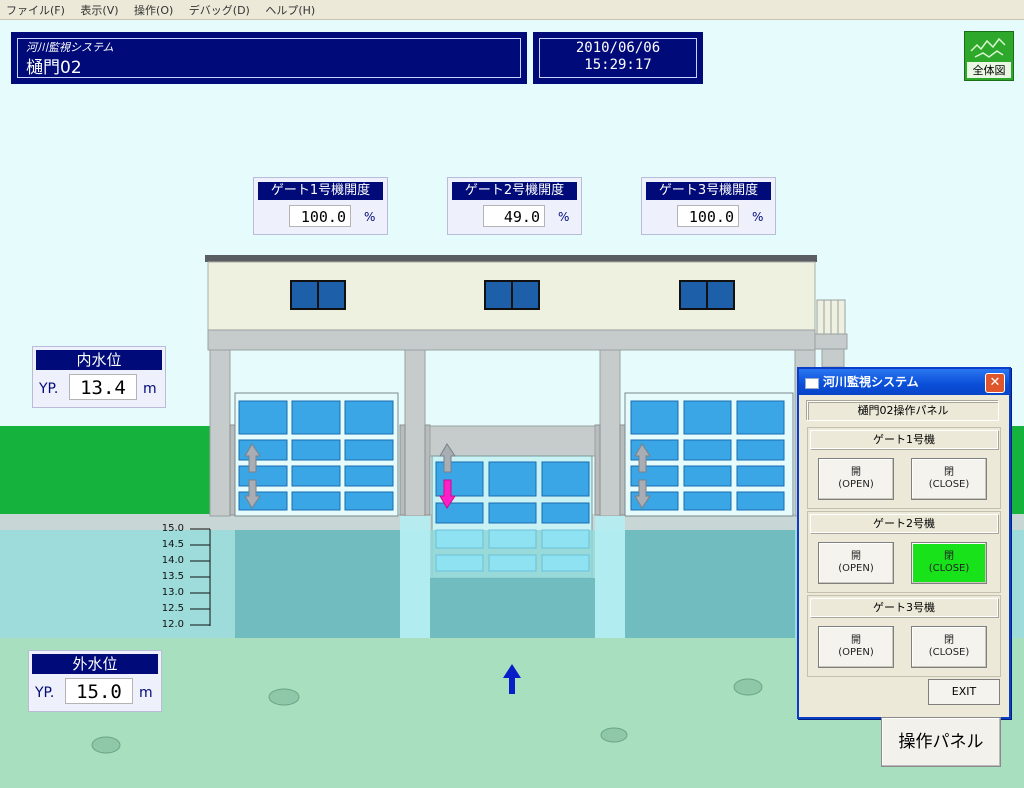 This screenshot has height=788, width=1024. I want to click on outer-water-level-panel: 外水位 YP. 15.0 m, so click(95, 681).